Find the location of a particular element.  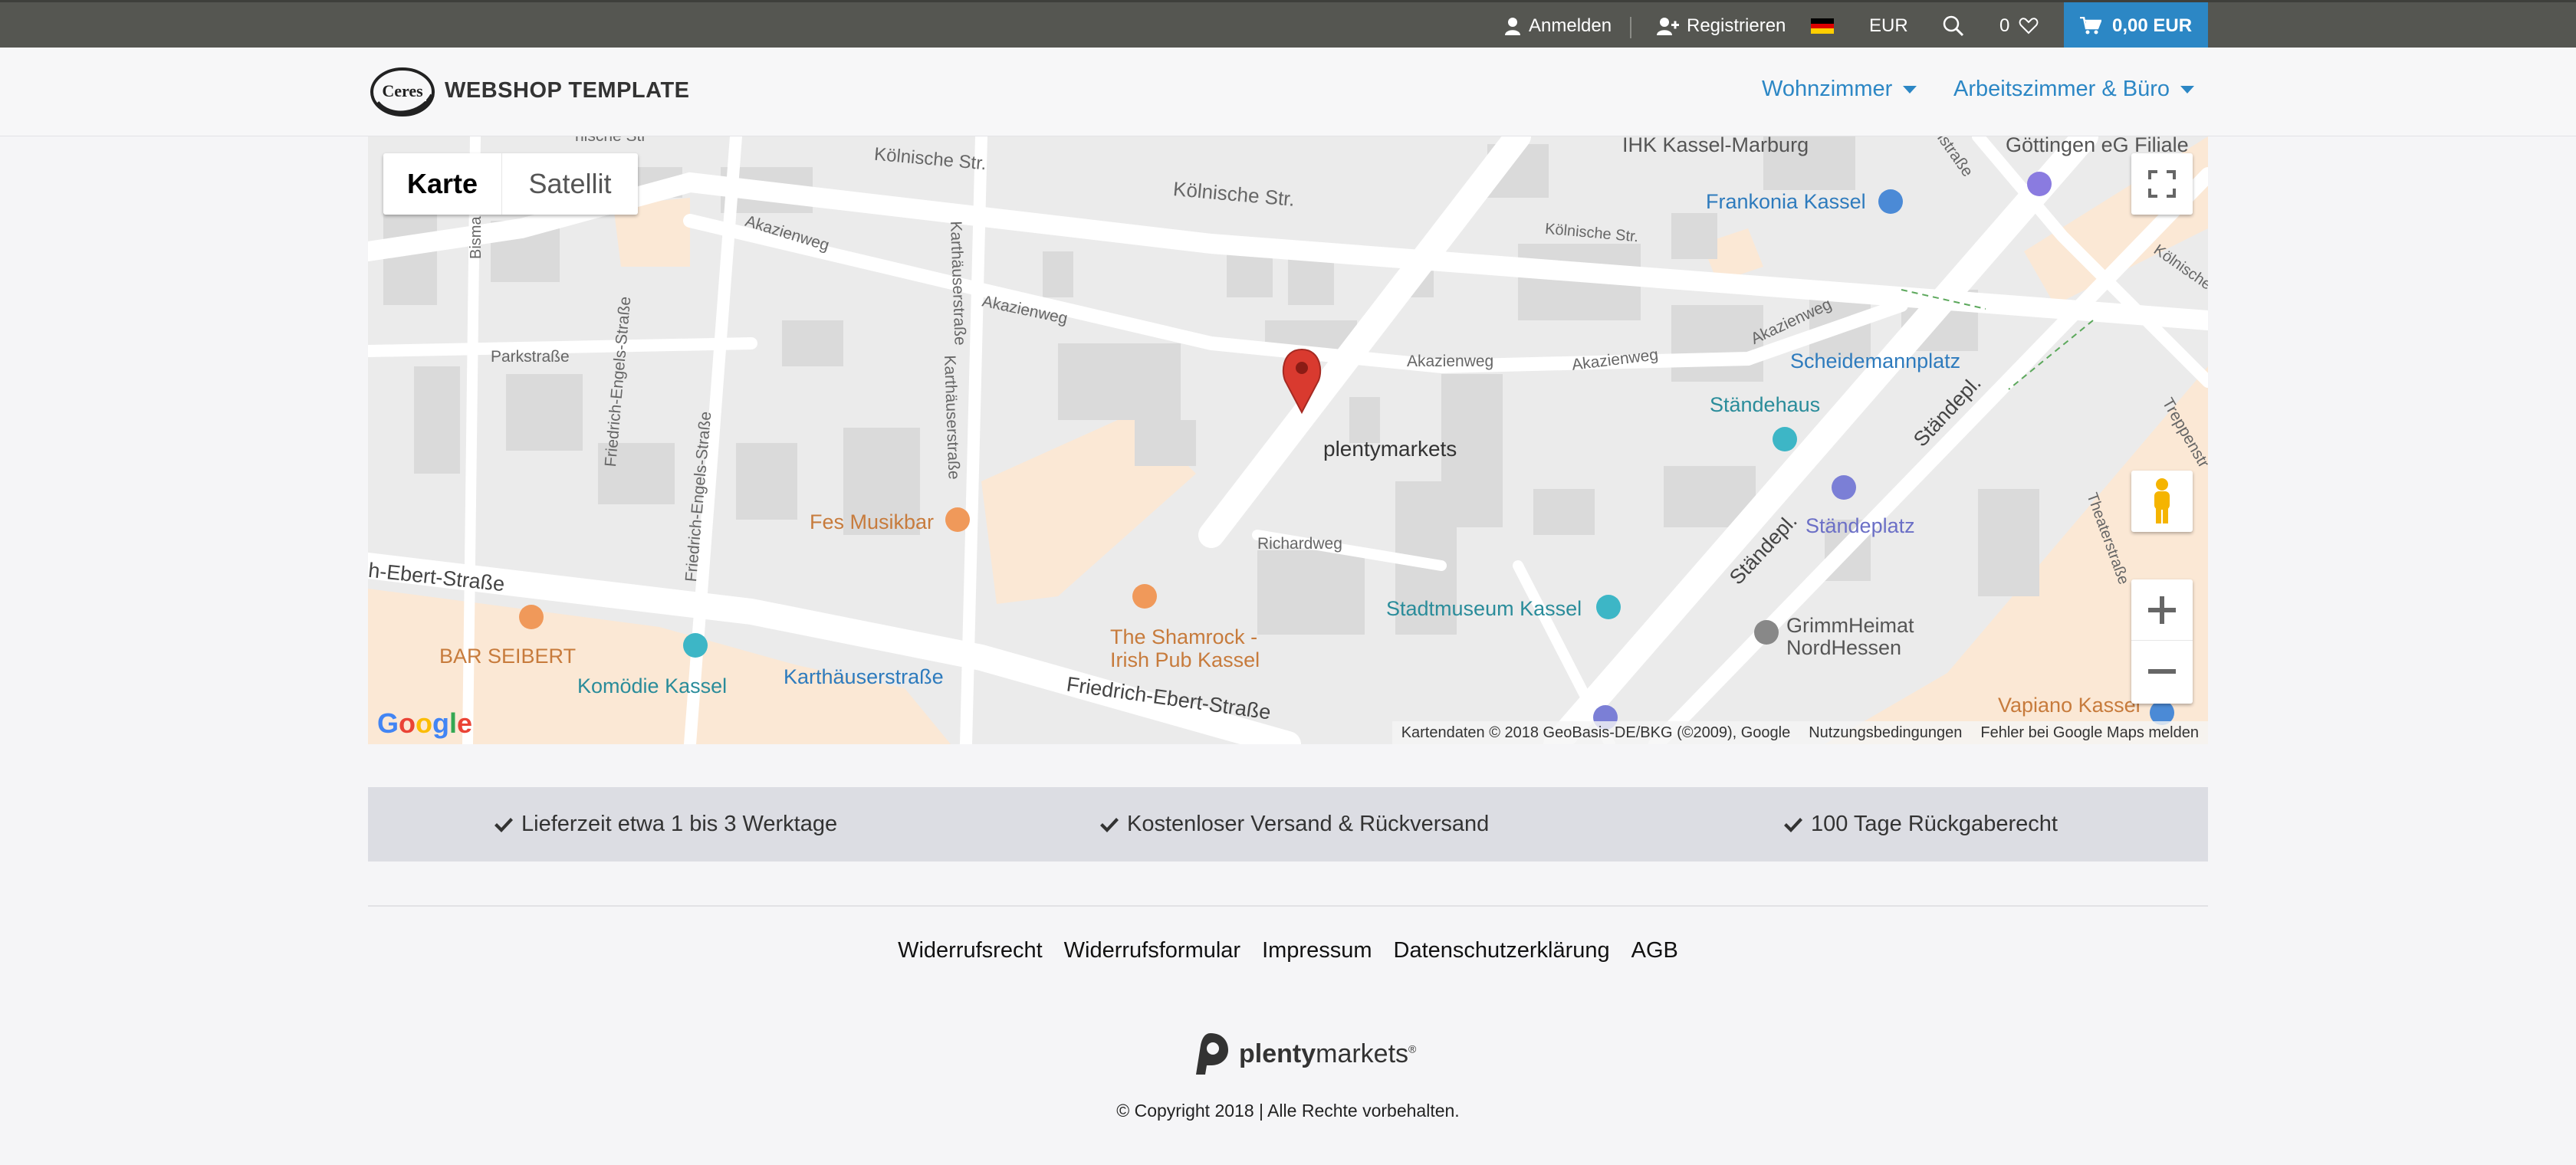

ceres-logo: Ceres is located at coordinates (402, 92).